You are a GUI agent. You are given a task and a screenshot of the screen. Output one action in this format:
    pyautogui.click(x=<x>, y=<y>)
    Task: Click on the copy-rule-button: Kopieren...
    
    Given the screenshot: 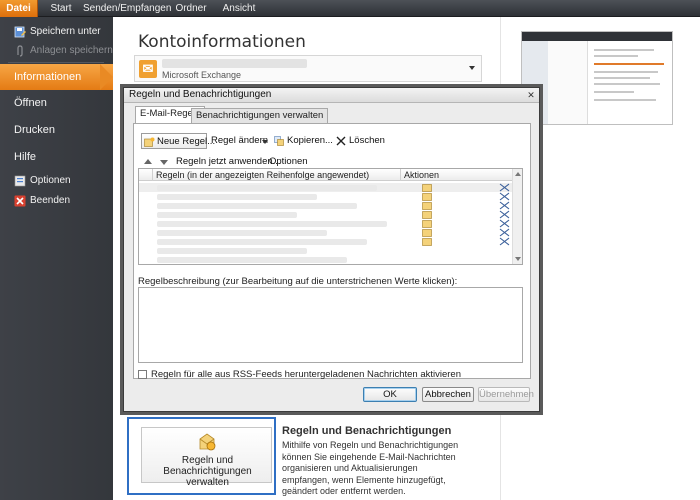 What is the action you would take?
    pyautogui.click(x=302, y=141)
    